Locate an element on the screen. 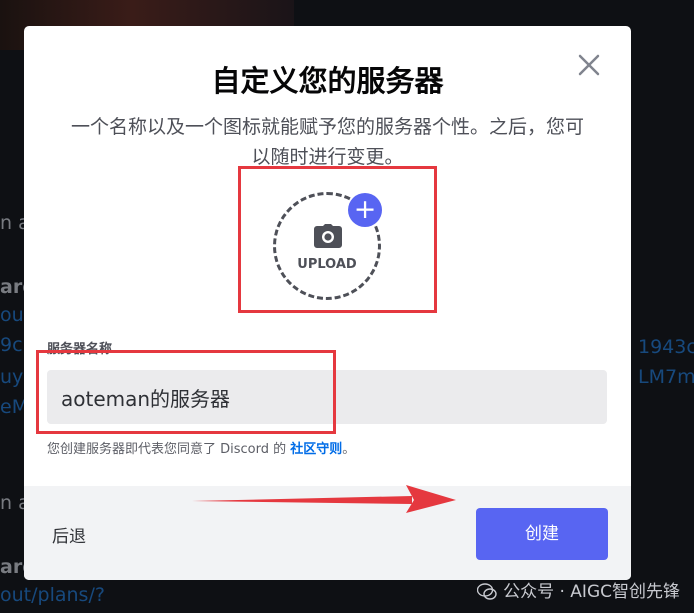 This screenshot has width=694, height=613. create-button: 创建 is located at coordinates (542, 534).